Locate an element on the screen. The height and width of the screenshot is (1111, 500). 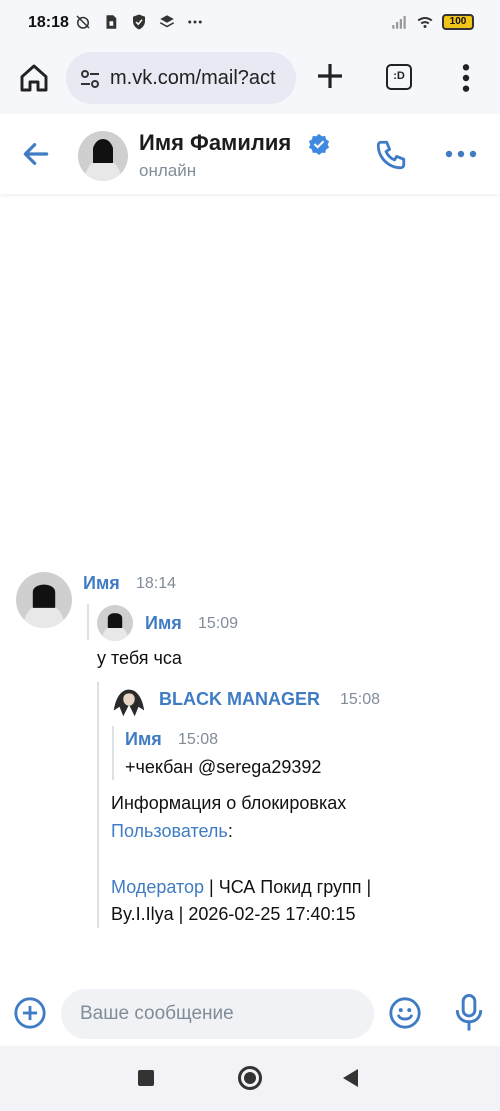
status-icons-left is located at coordinates (139, 22).